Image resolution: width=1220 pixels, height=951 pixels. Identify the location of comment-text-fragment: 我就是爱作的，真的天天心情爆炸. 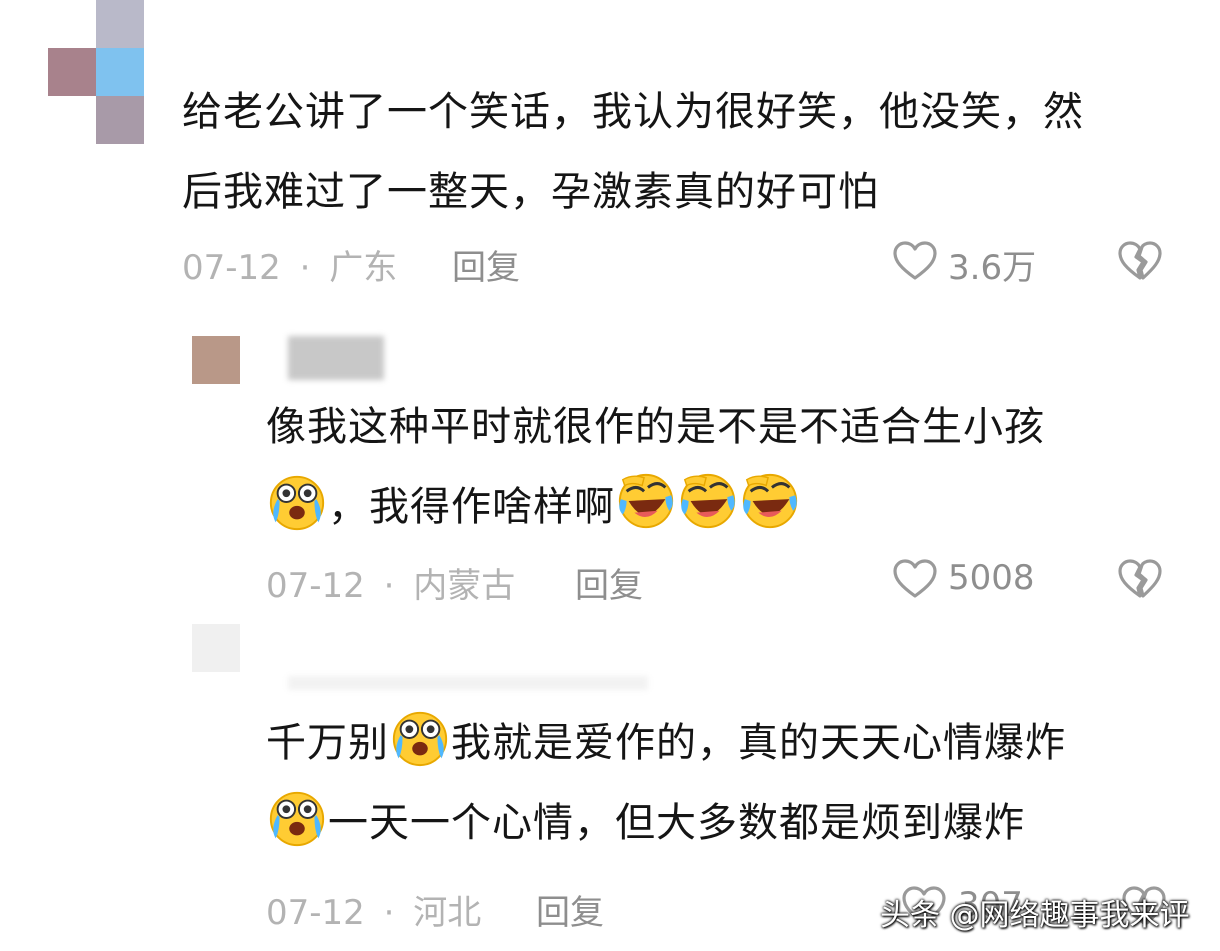
(758, 743).